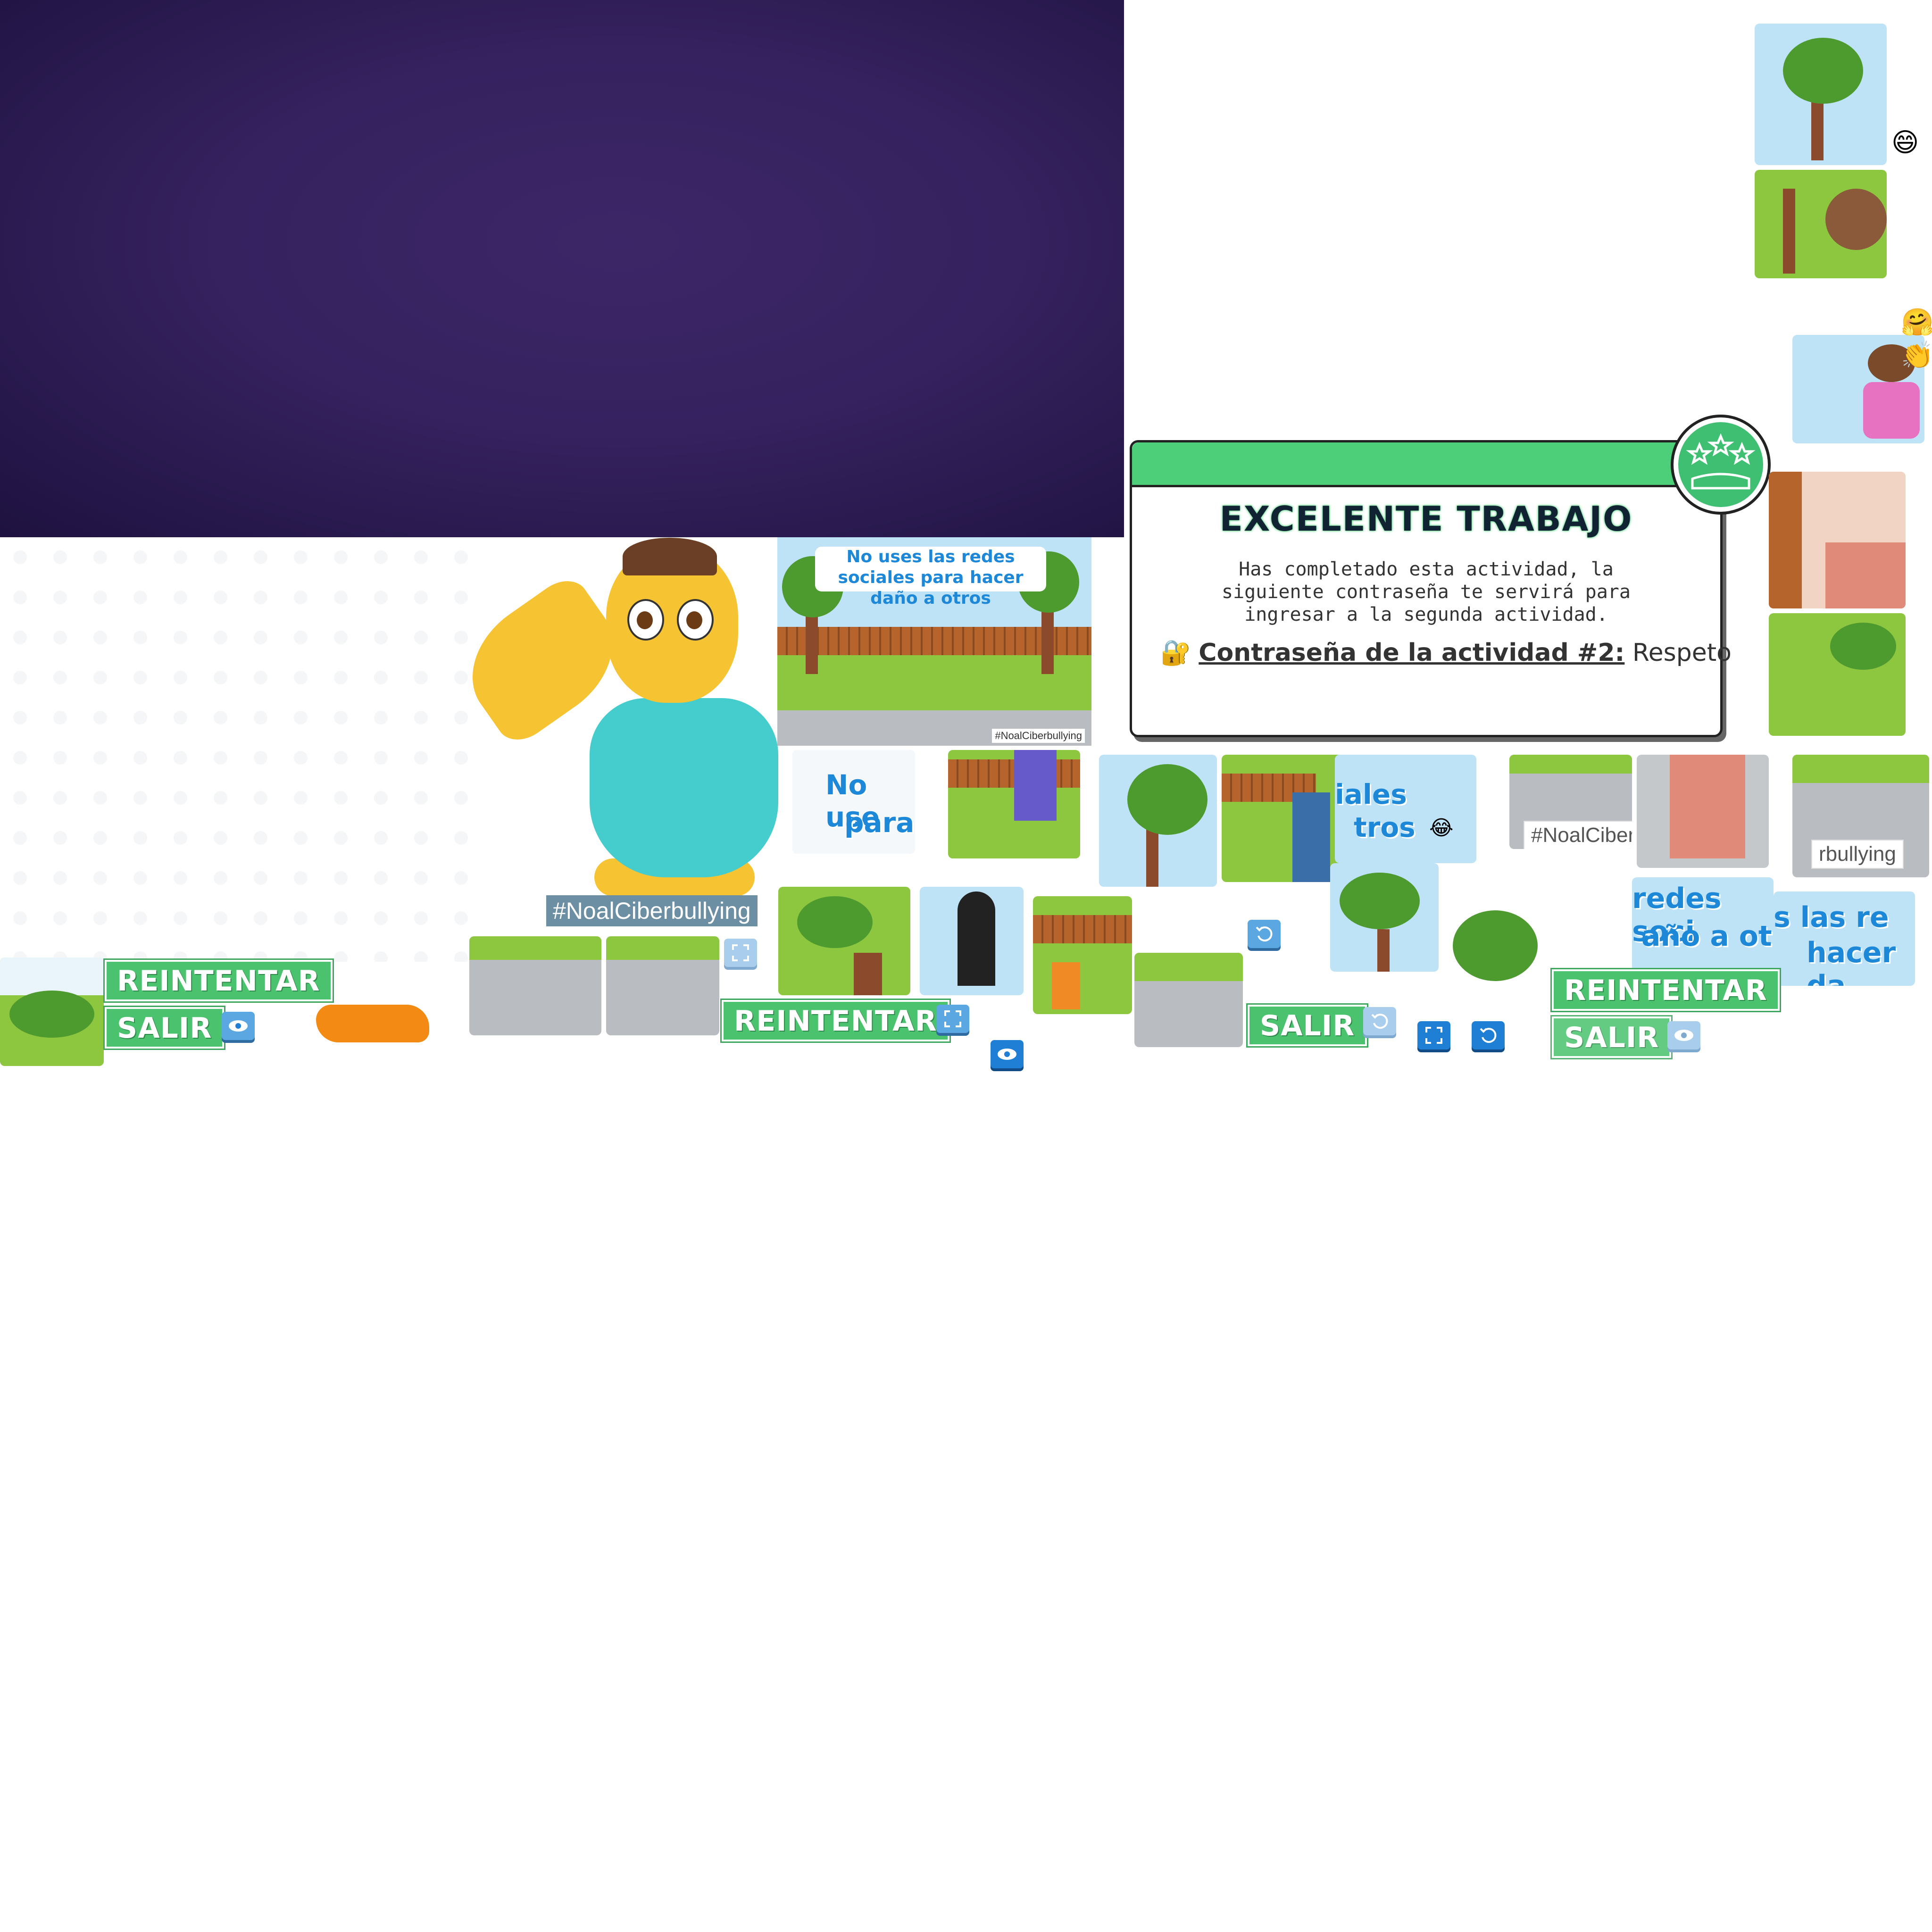  Describe the element at coordinates (1426, 519) in the screenshot. I see `modal-title: EXCELENTE TRABAJO` at that location.